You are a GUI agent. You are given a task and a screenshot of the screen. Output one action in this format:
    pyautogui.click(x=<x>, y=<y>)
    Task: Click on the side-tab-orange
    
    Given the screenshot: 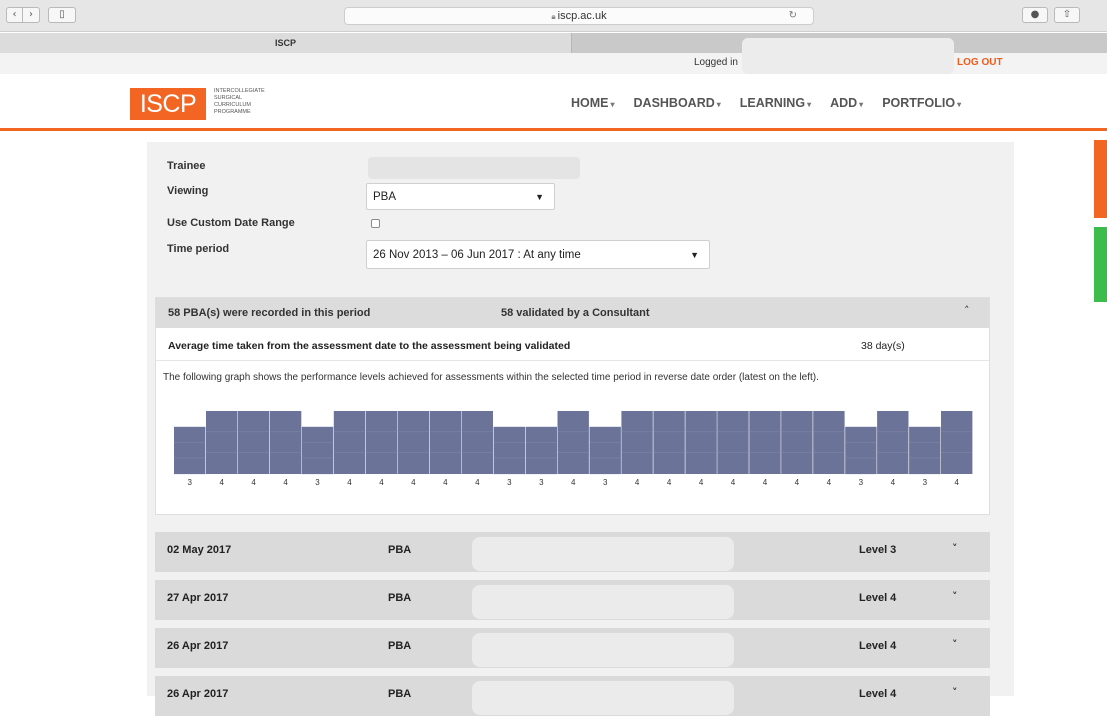 What is the action you would take?
    pyautogui.click(x=1100, y=179)
    